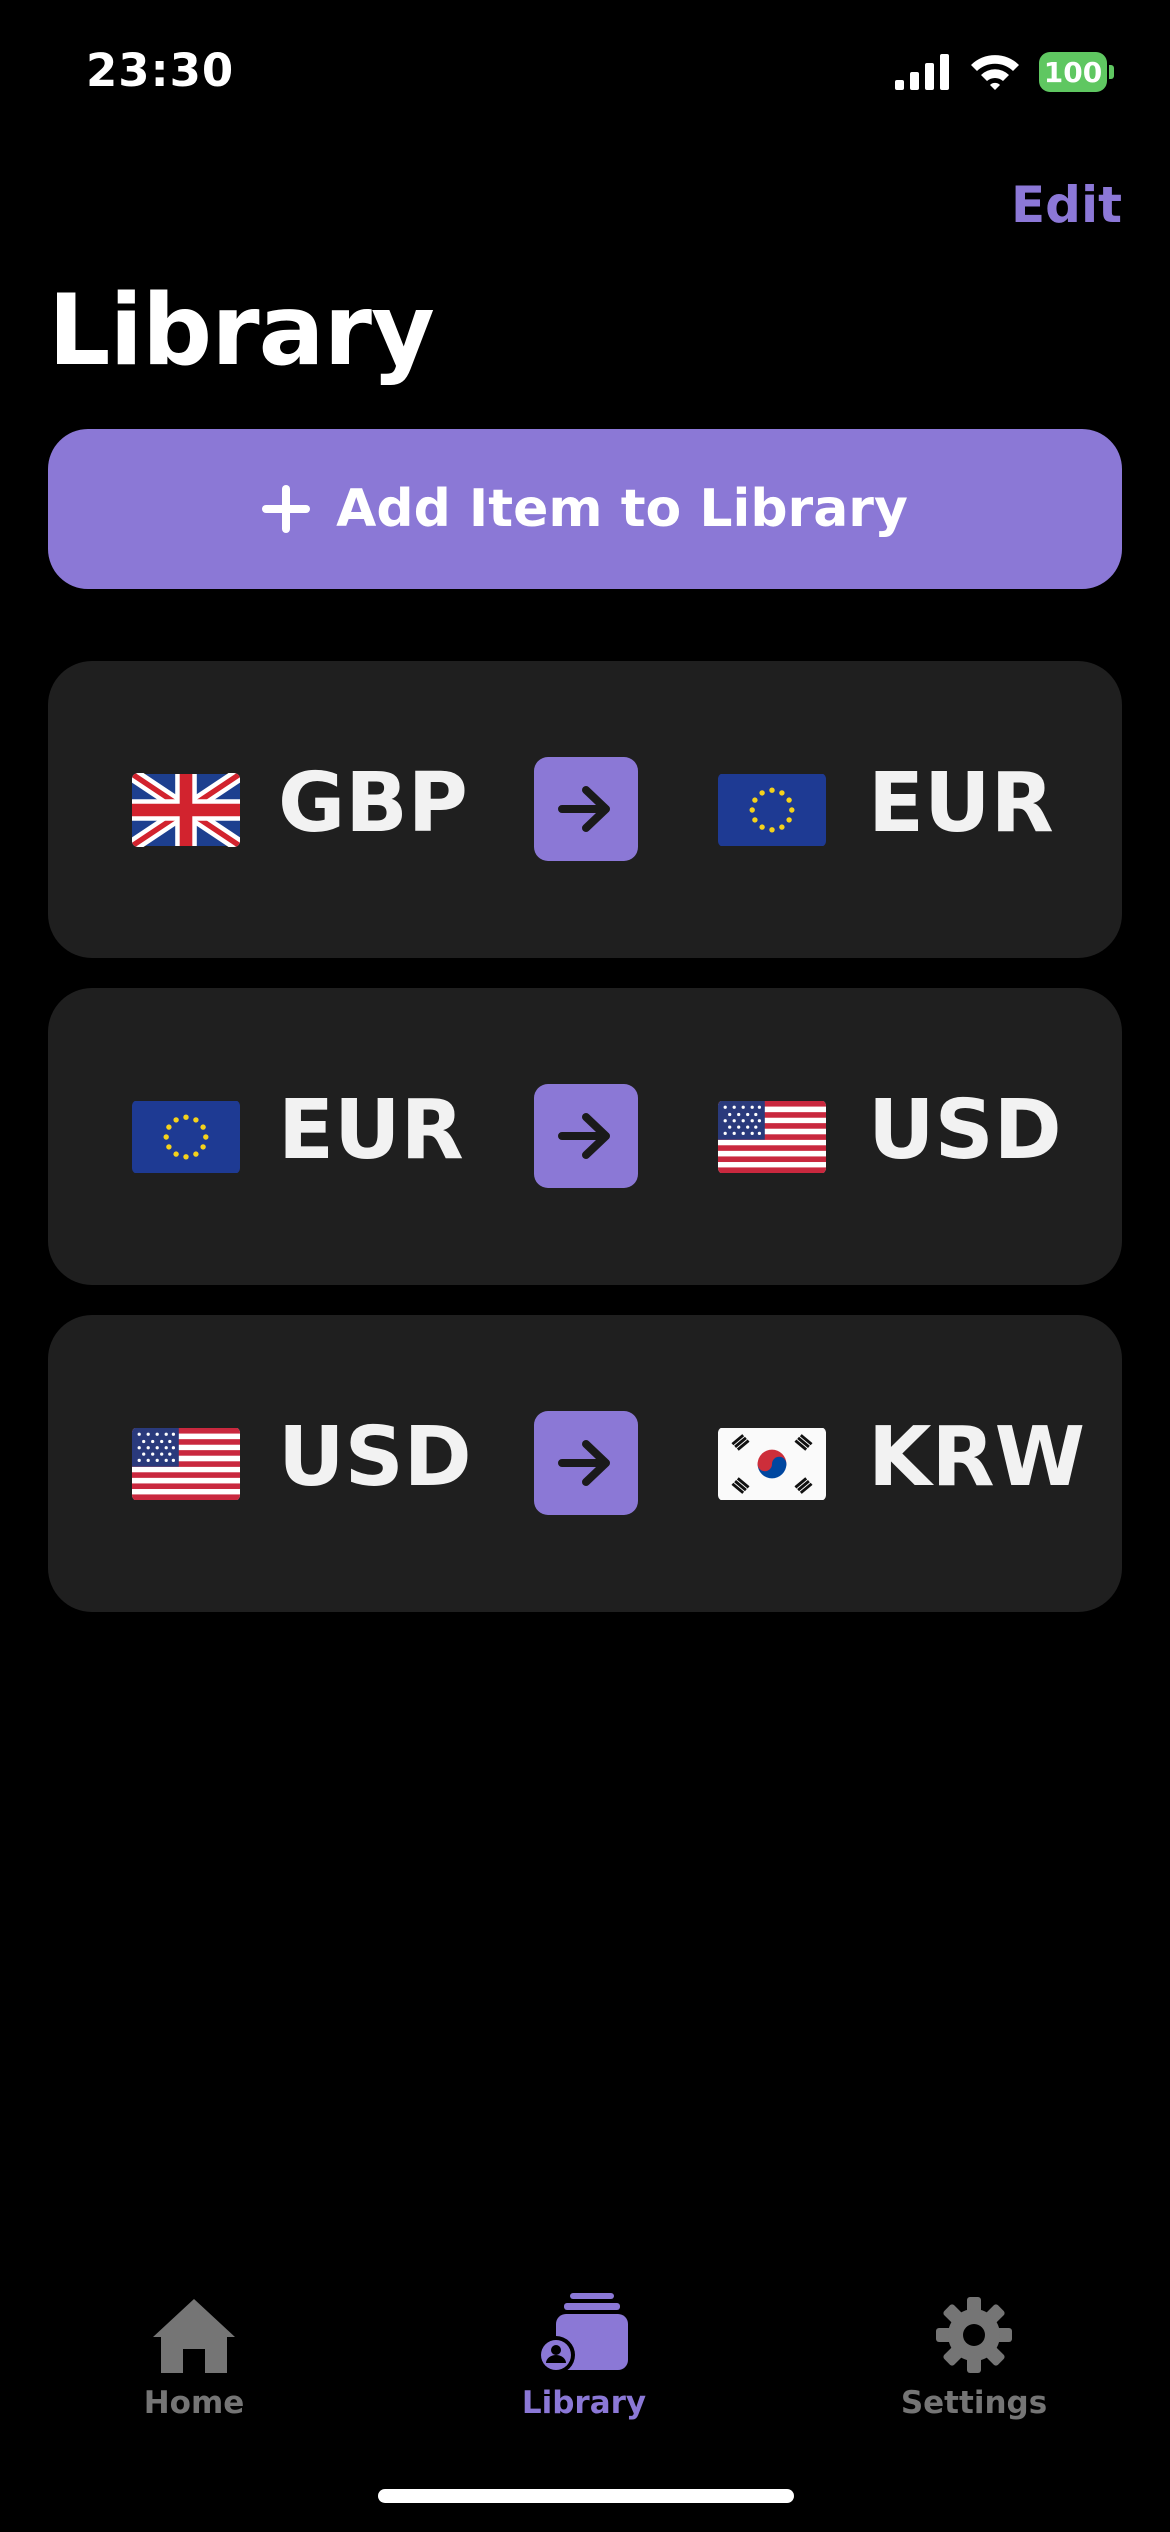  I want to click on library-icon, so click(584, 2330).